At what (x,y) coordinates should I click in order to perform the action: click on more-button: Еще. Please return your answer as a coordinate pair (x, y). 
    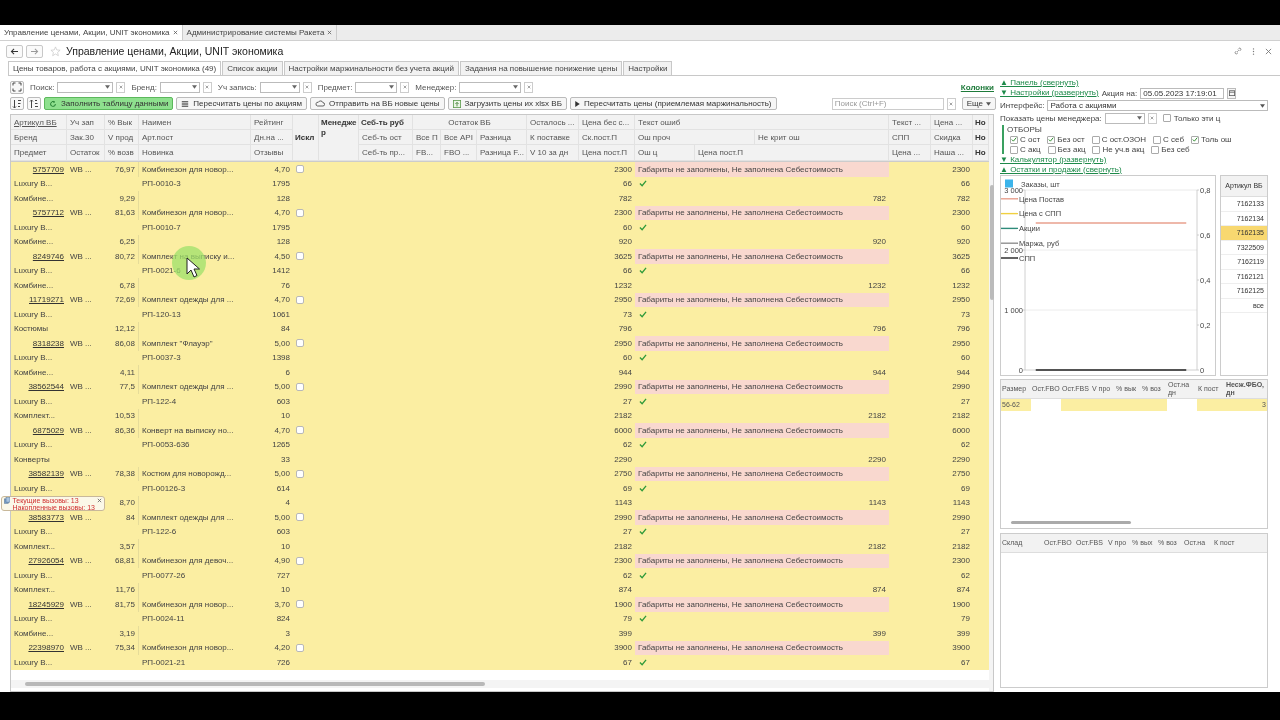
    Looking at the image, I should click on (978, 103).